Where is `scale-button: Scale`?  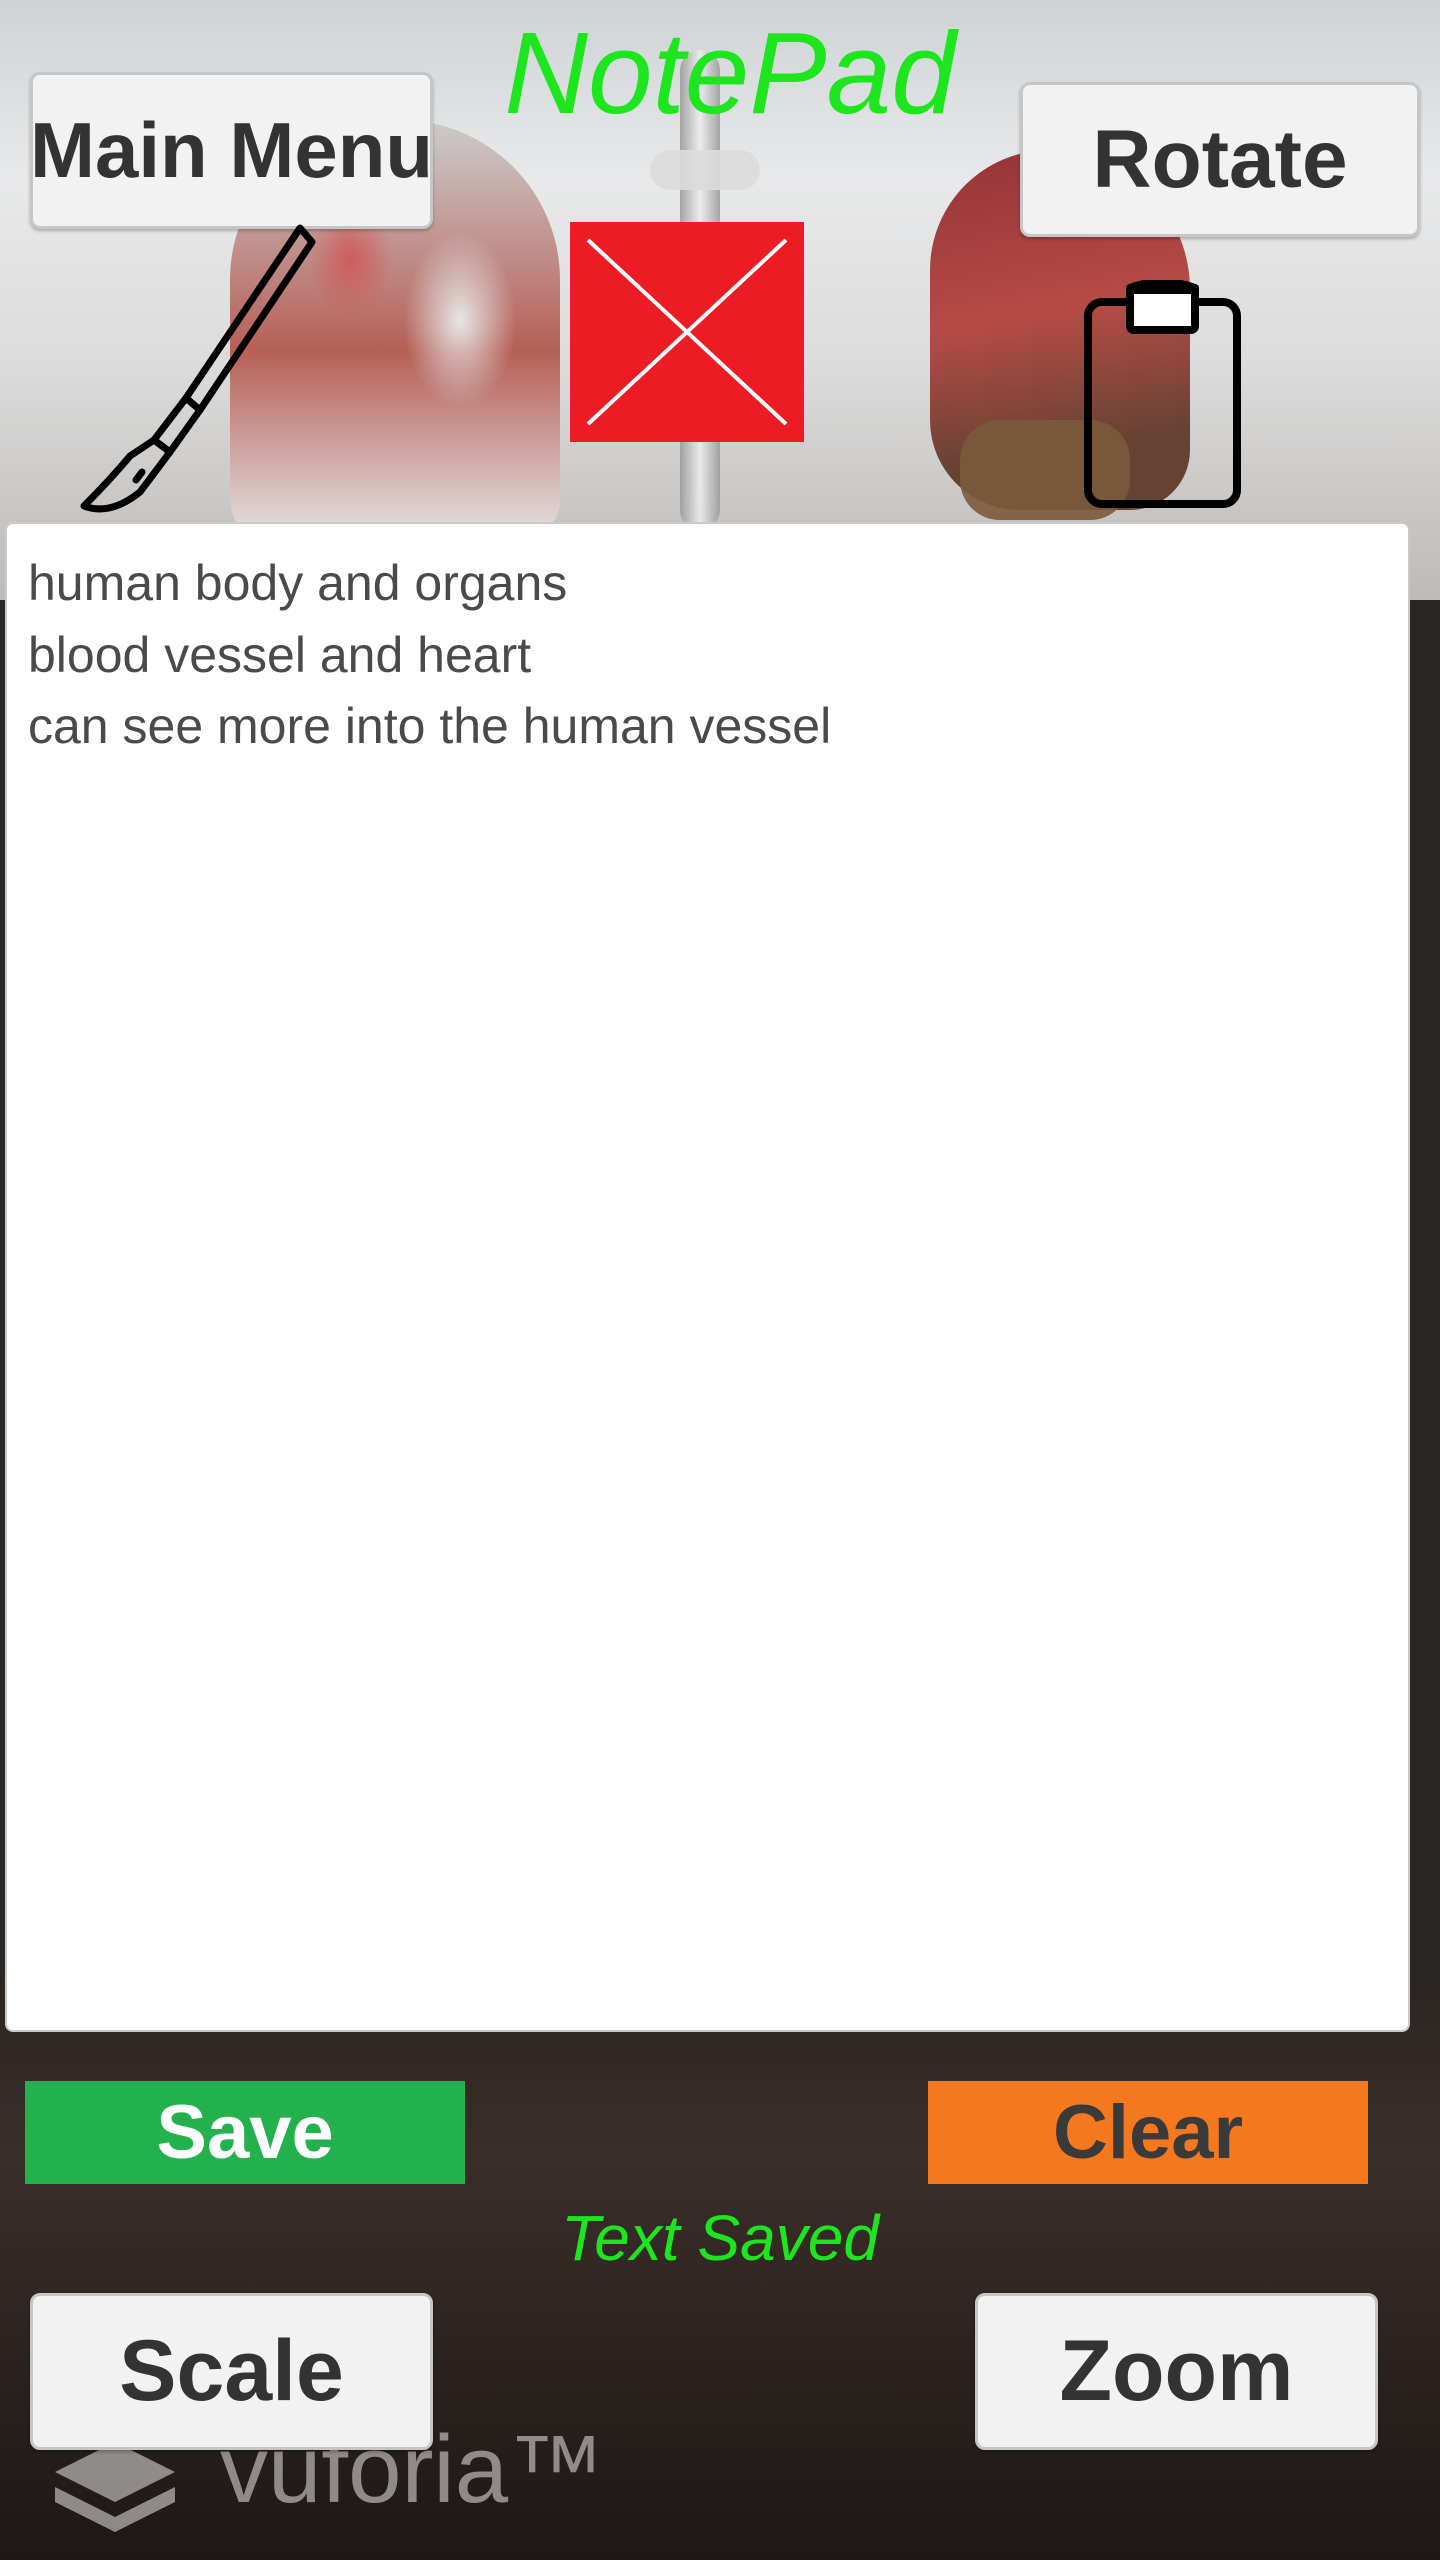
scale-button: Scale is located at coordinates (231, 2371).